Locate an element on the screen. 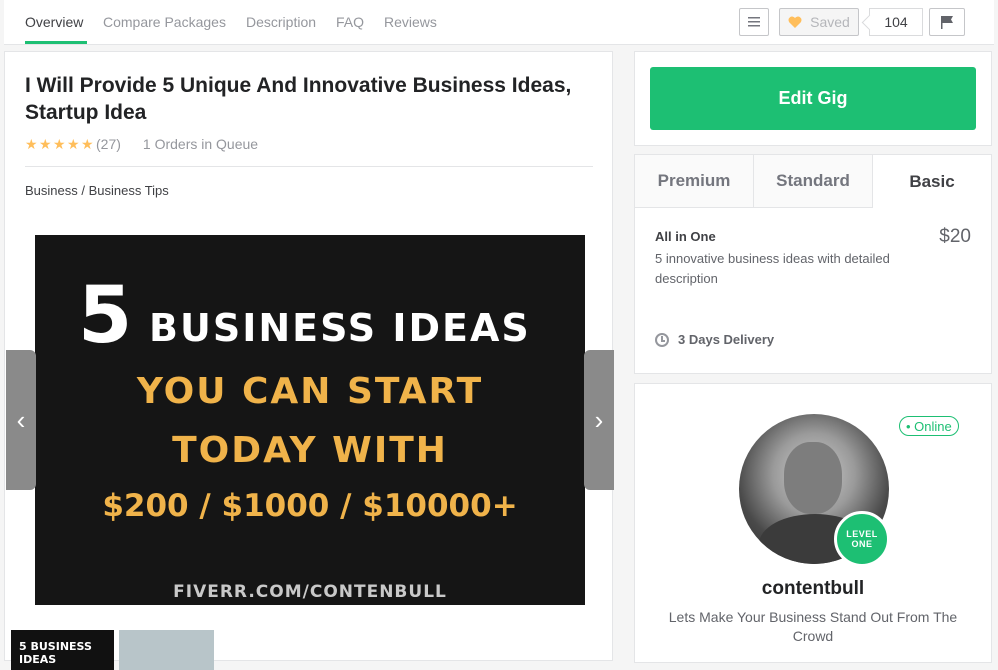  image-headline: BUSINESS IDEAS is located at coordinates (340, 328).